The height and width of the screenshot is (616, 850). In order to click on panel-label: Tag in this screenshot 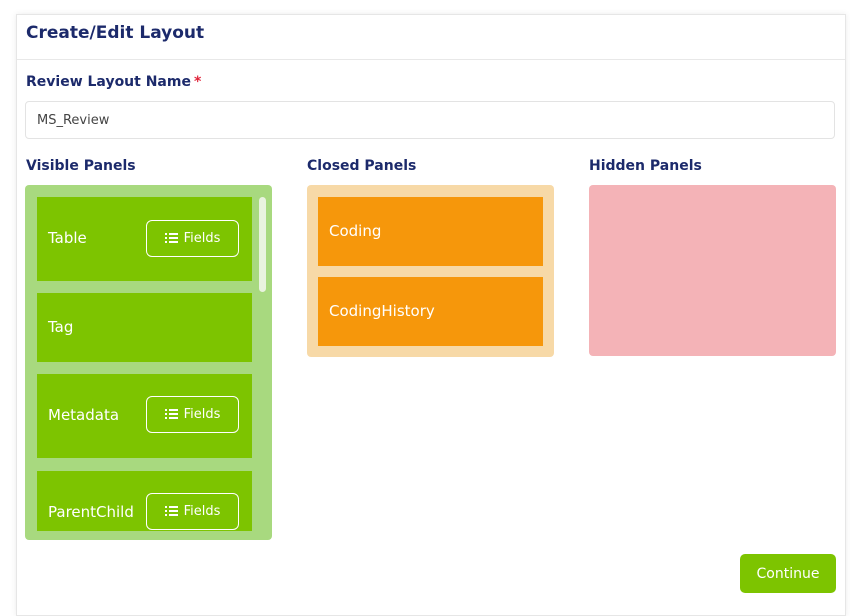, I will do `click(61, 327)`.